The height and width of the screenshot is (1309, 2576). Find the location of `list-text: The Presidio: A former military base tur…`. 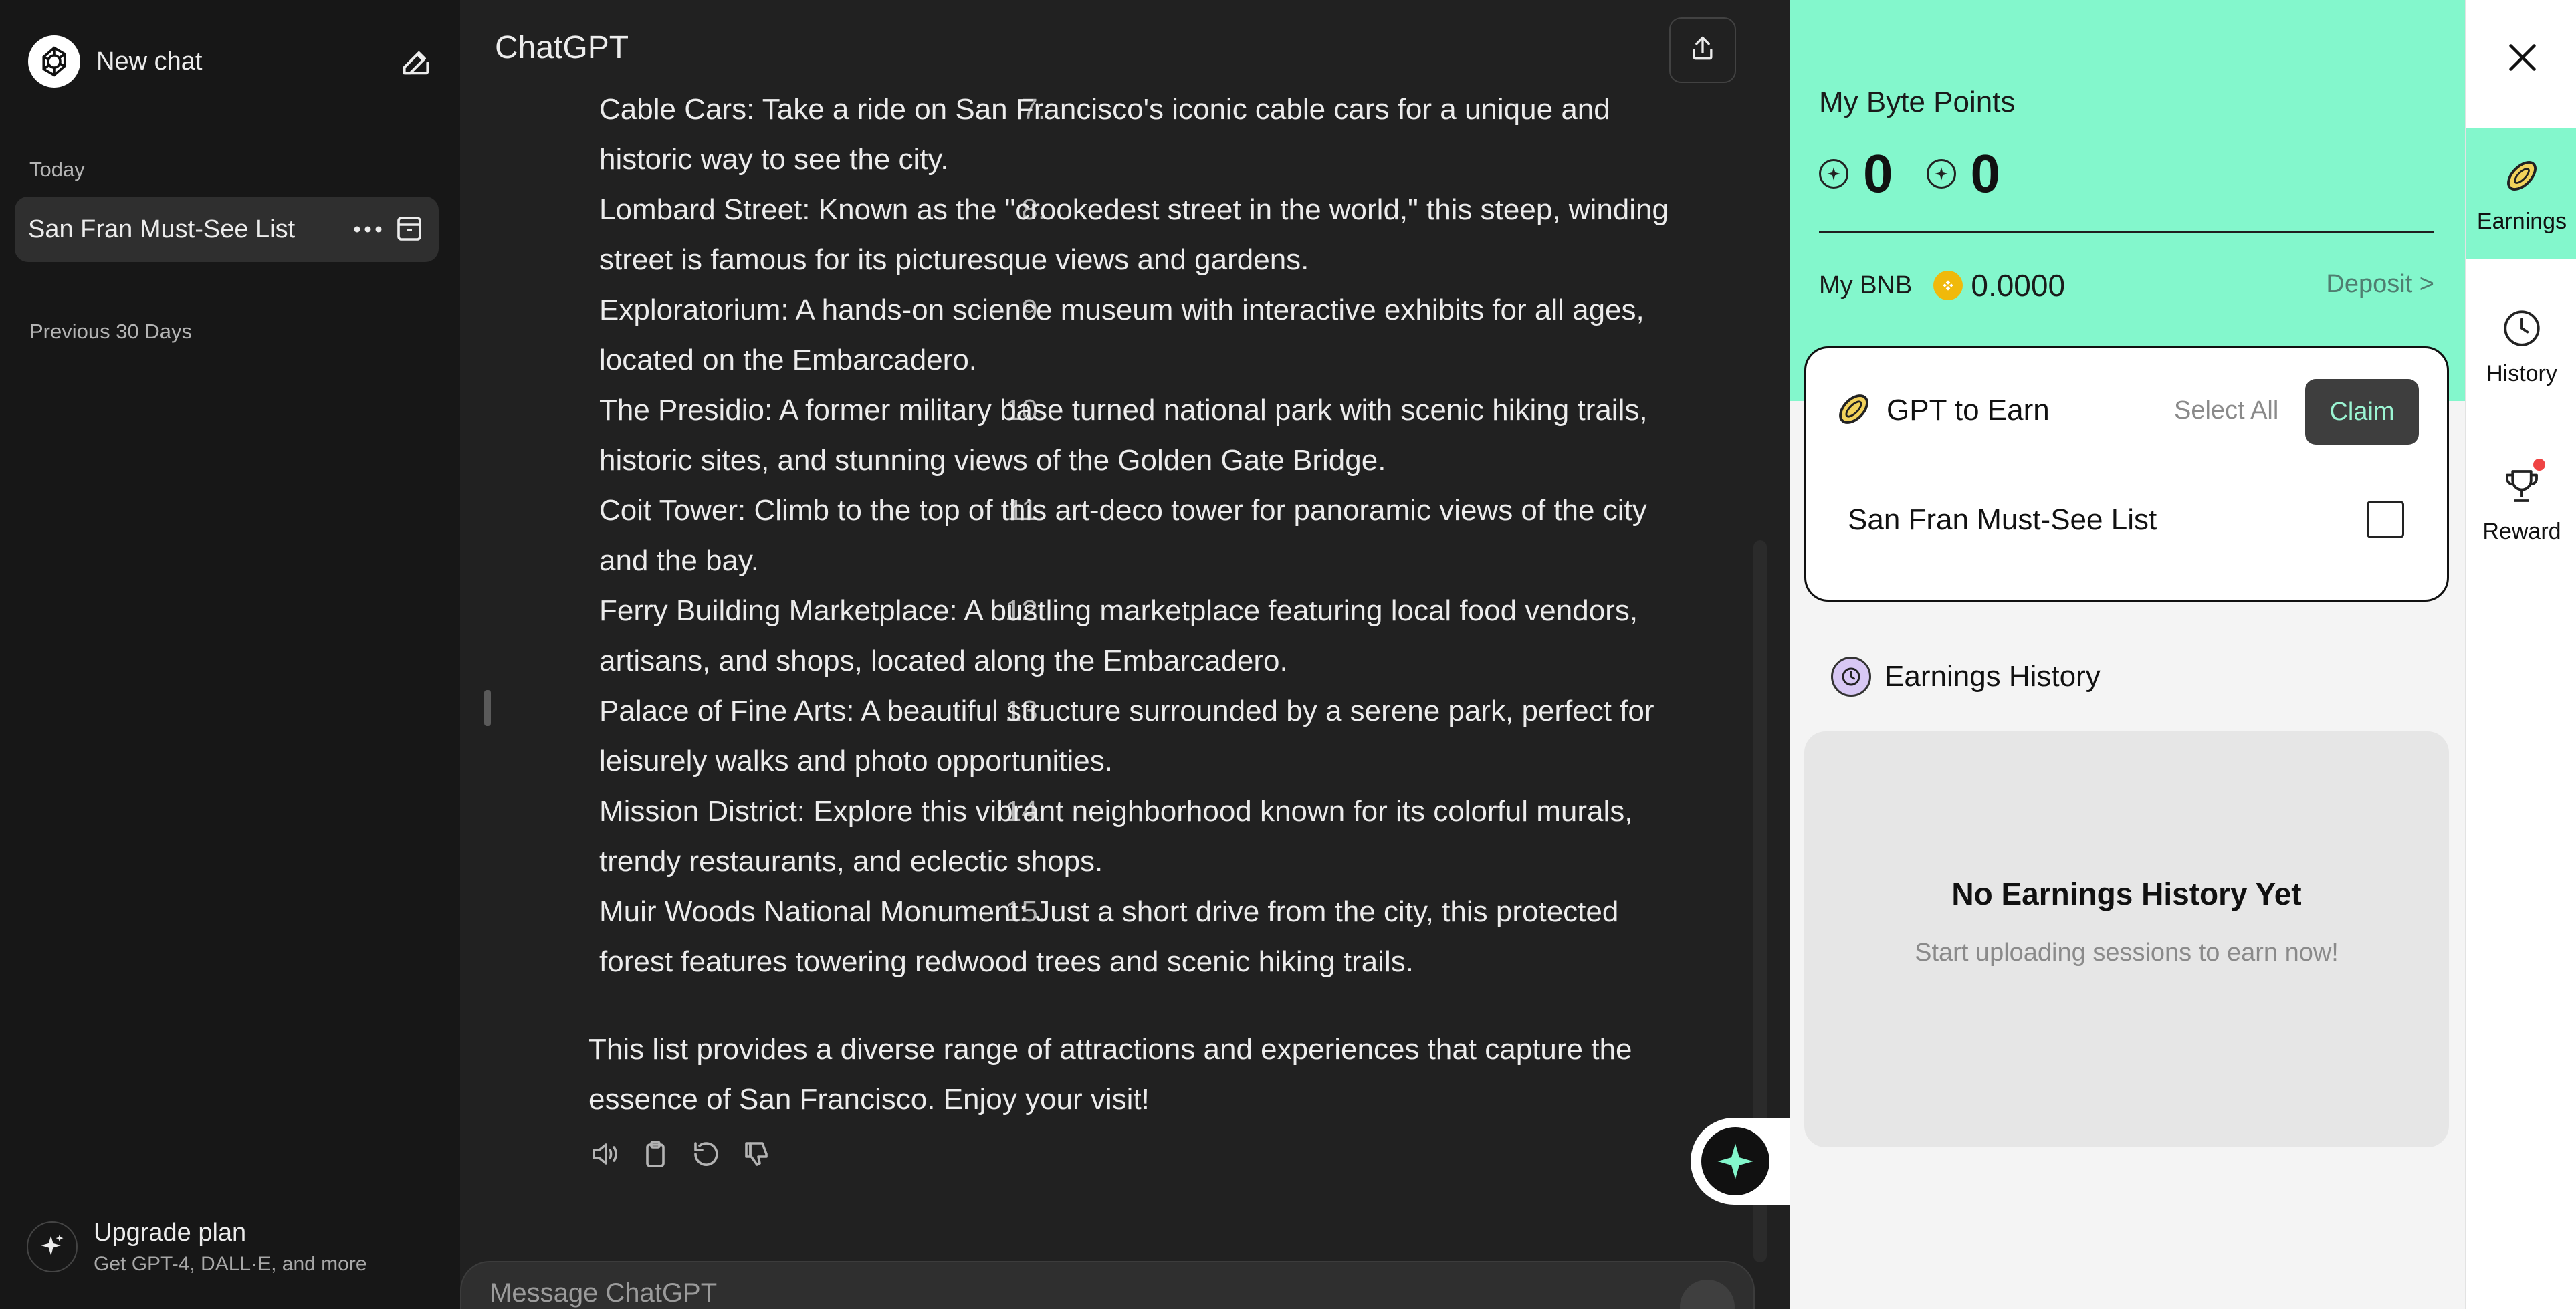

list-text: The Presidio: A former military base tur… is located at coordinates (1123, 435).